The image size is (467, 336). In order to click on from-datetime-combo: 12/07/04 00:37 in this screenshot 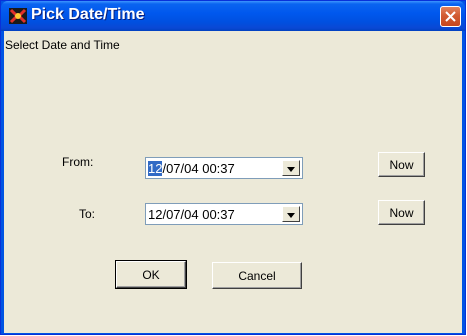, I will do `click(224, 168)`.